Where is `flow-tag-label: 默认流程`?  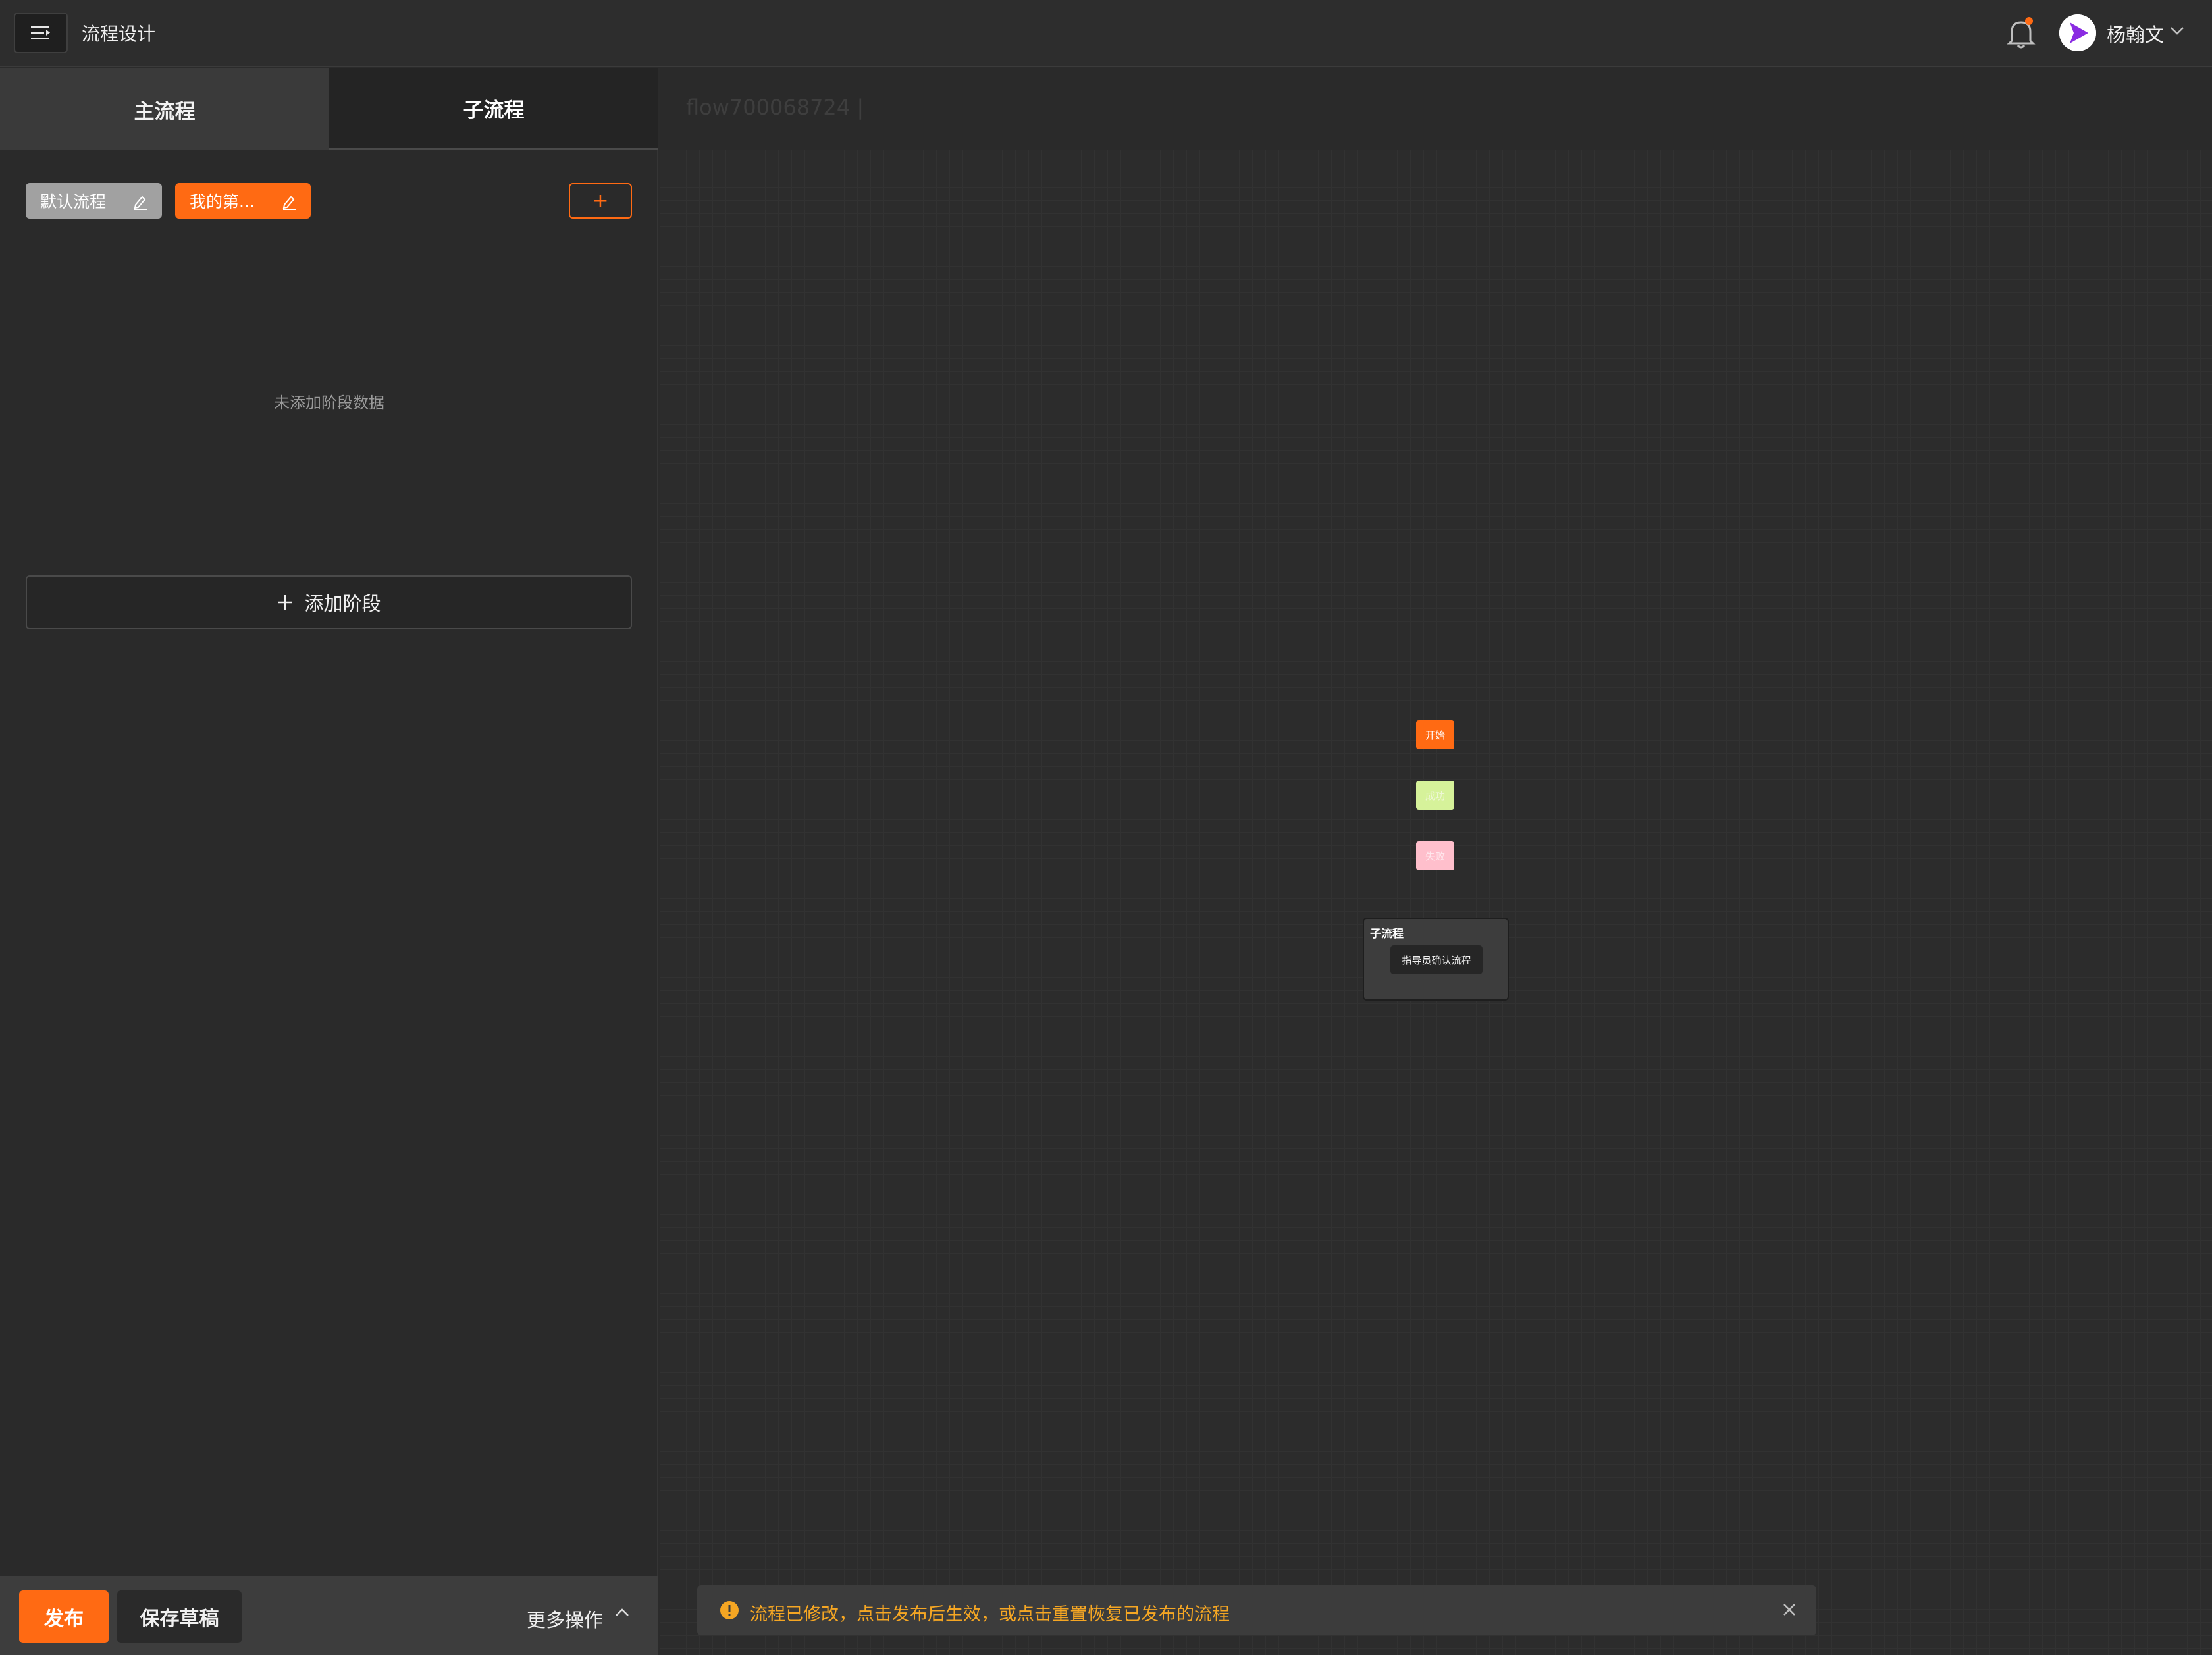 flow-tag-label: 默认流程 is located at coordinates (73, 201).